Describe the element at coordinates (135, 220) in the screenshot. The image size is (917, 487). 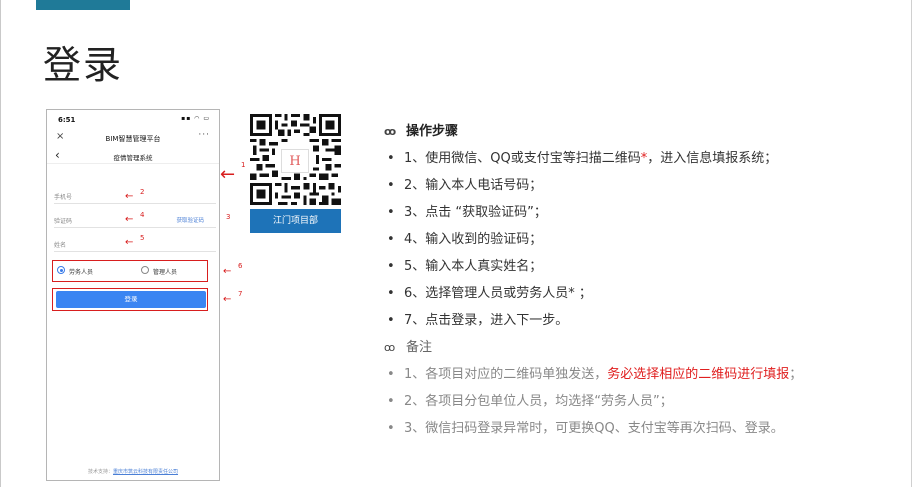
I see `code-field: 验证码 获取验证码` at that location.